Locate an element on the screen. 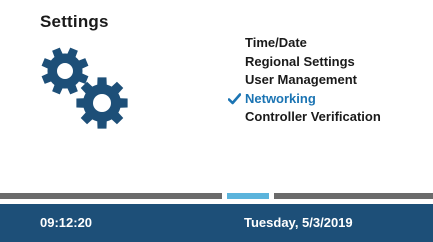 This screenshot has height=242, width=433. menu-item-time-date: Time/Date is located at coordinates (328, 43).